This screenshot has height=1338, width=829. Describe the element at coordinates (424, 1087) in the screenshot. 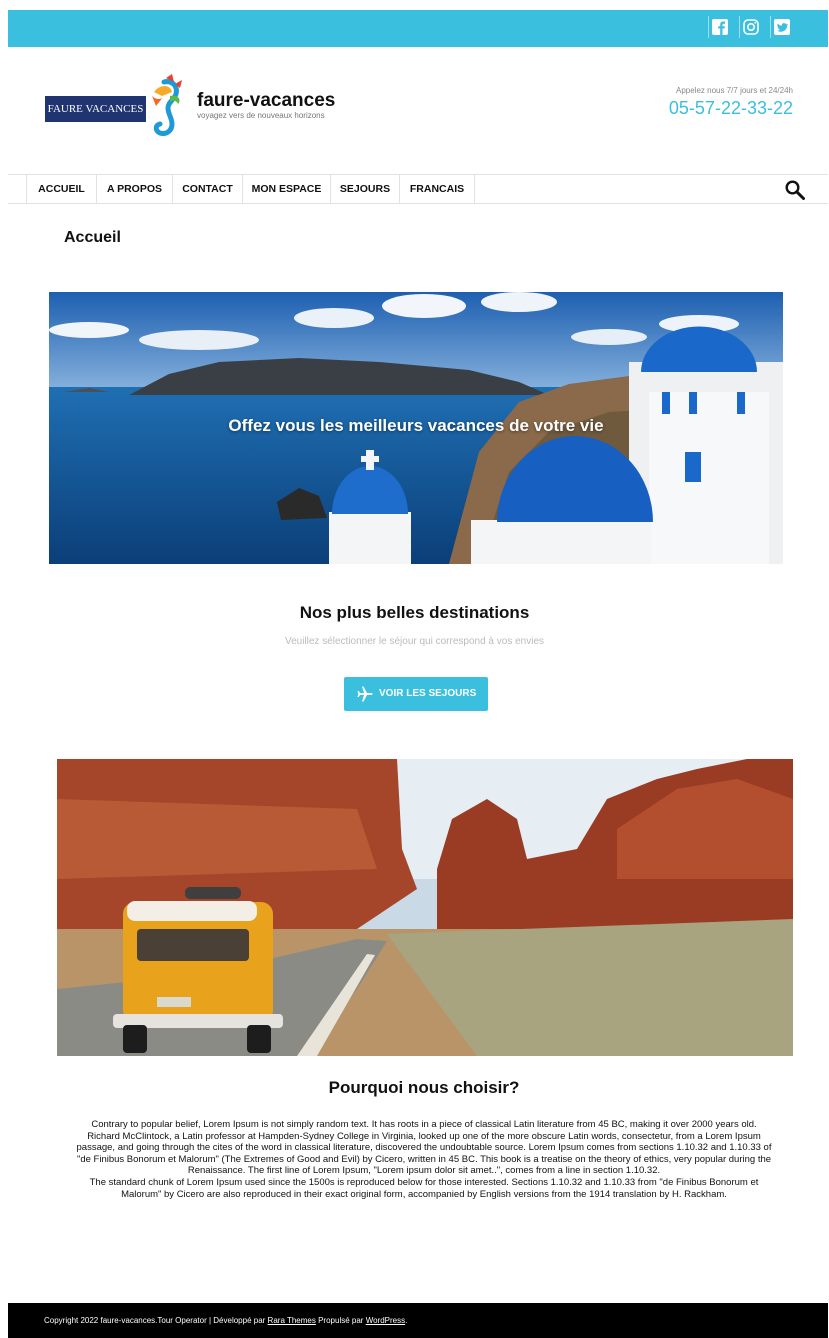

I see `why-us-title: Pourquoi nous choisir?` at that location.